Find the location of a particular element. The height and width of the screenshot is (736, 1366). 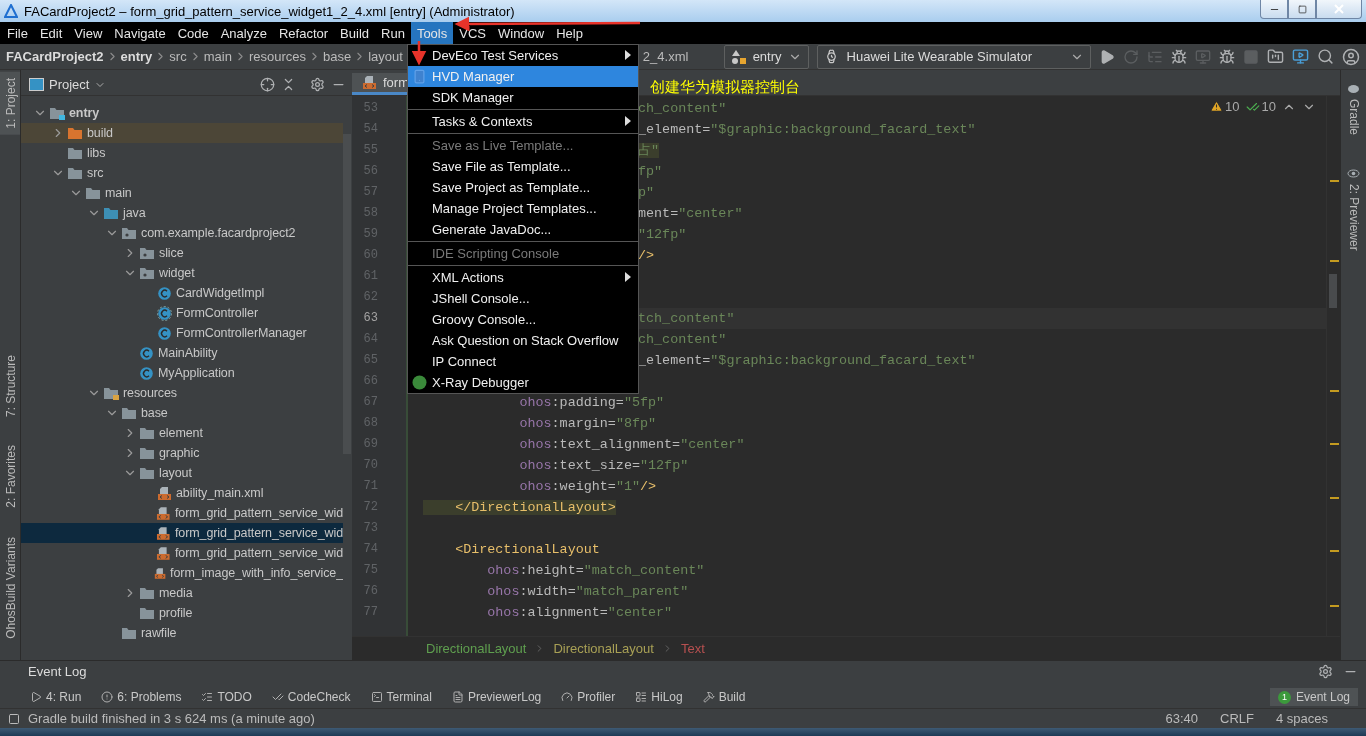

tree-item: profile is located at coordinates (182, 613).